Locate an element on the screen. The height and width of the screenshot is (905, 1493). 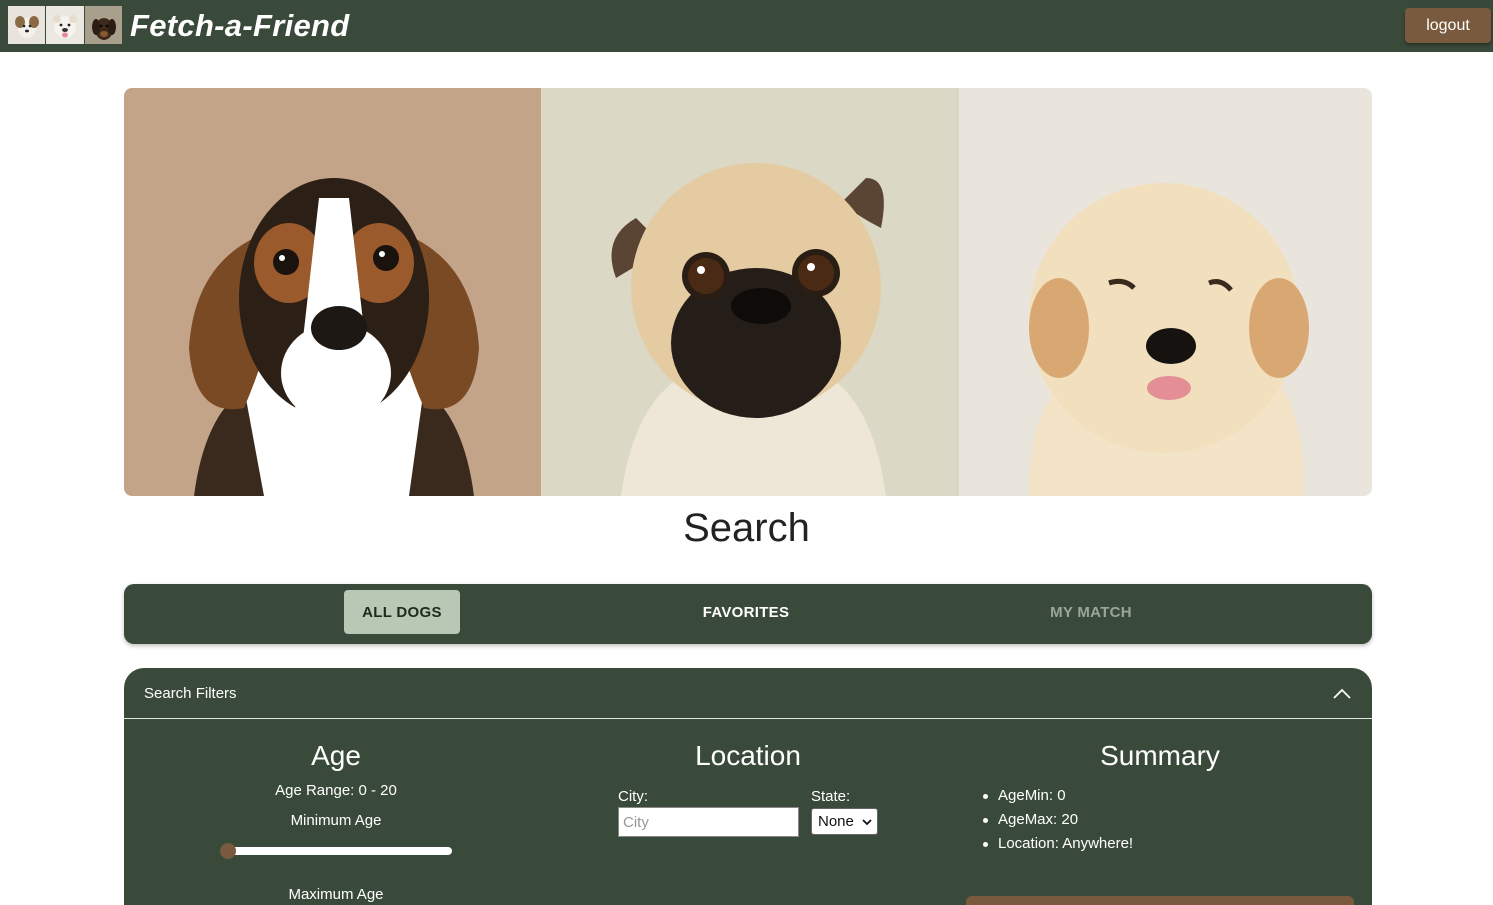
logo-strip is located at coordinates (65, 25).